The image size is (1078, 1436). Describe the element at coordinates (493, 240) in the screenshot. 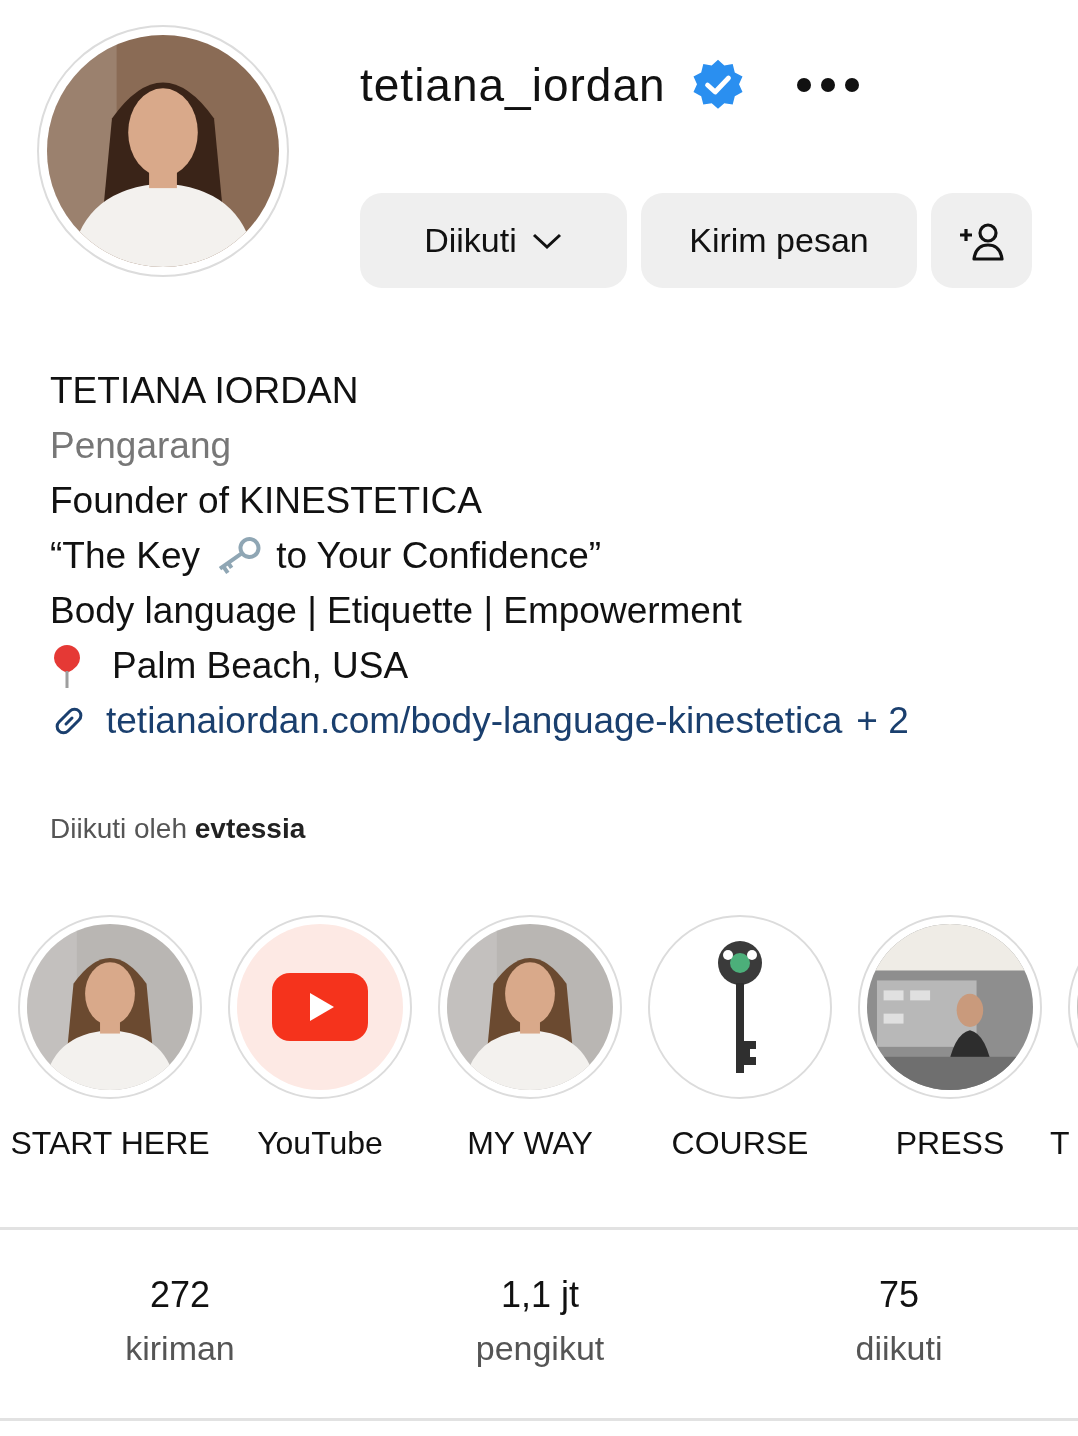

I see `following-dropdown-button: Diikuti` at that location.